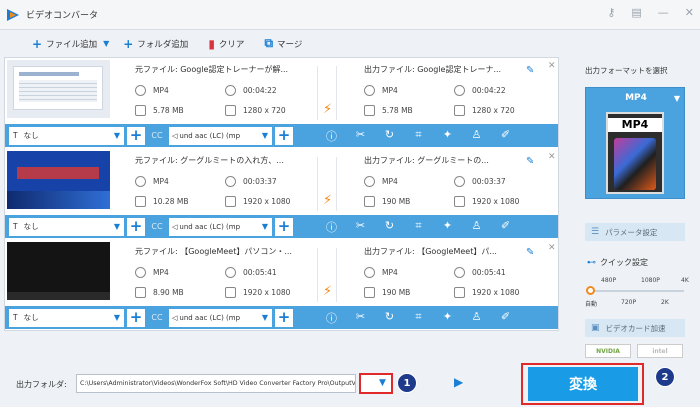 The width and height of the screenshot is (700, 407). Describe the element at coordinates (635, 290) in the screenshot. I see `quality-slider` at that location.